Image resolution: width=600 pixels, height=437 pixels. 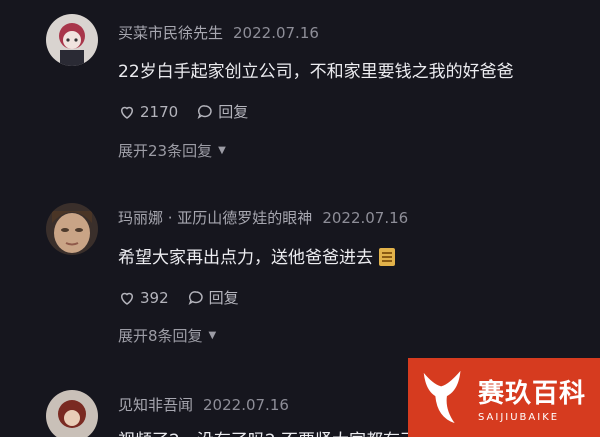 What do you see at coordinates (192, 111) in the screenshot?
I see `comment-actions: 2170 回复` at bounding box center [192, 111].